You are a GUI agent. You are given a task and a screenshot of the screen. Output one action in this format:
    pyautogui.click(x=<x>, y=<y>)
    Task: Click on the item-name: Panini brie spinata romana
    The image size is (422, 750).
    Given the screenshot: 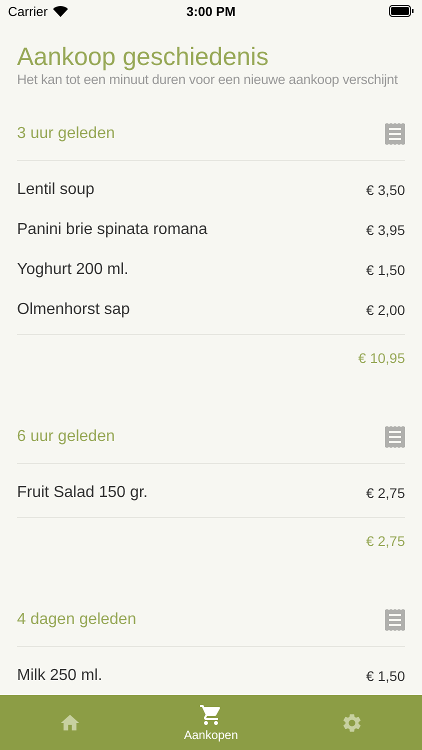 What is the action you would take?
    pyautogui.click(x=112, y=230)
    